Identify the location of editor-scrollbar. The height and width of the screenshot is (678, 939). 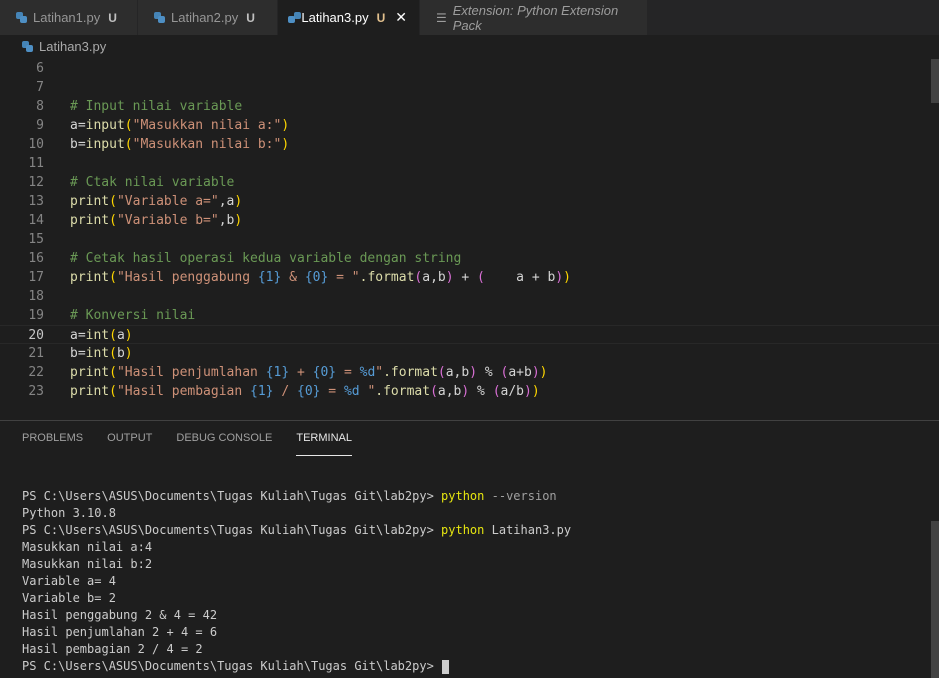
(935, 81).